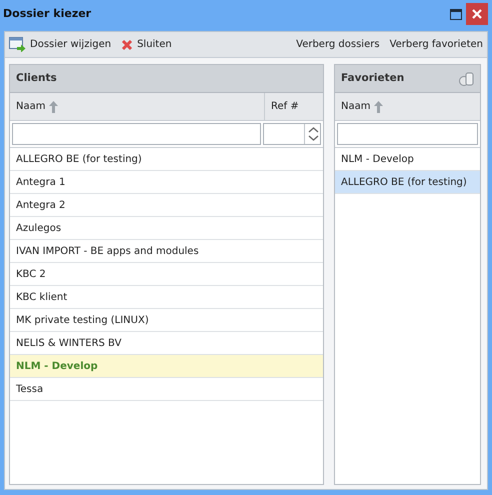 Image resolution: width=492 pixels, height=495 pixels. I want to click on list-row: Antegra 2, so click(166, 205).